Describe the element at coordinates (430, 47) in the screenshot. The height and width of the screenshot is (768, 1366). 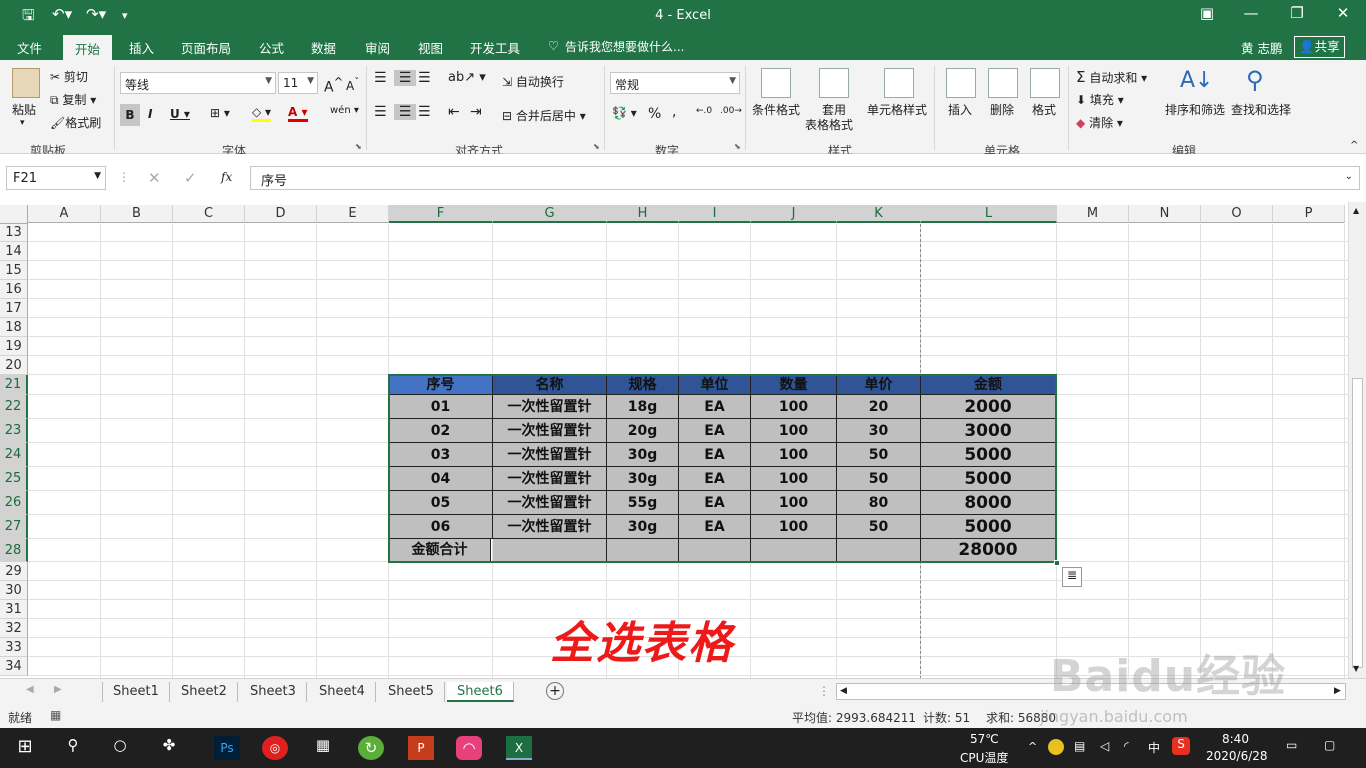
I see `tab-view: 视图` at that location.